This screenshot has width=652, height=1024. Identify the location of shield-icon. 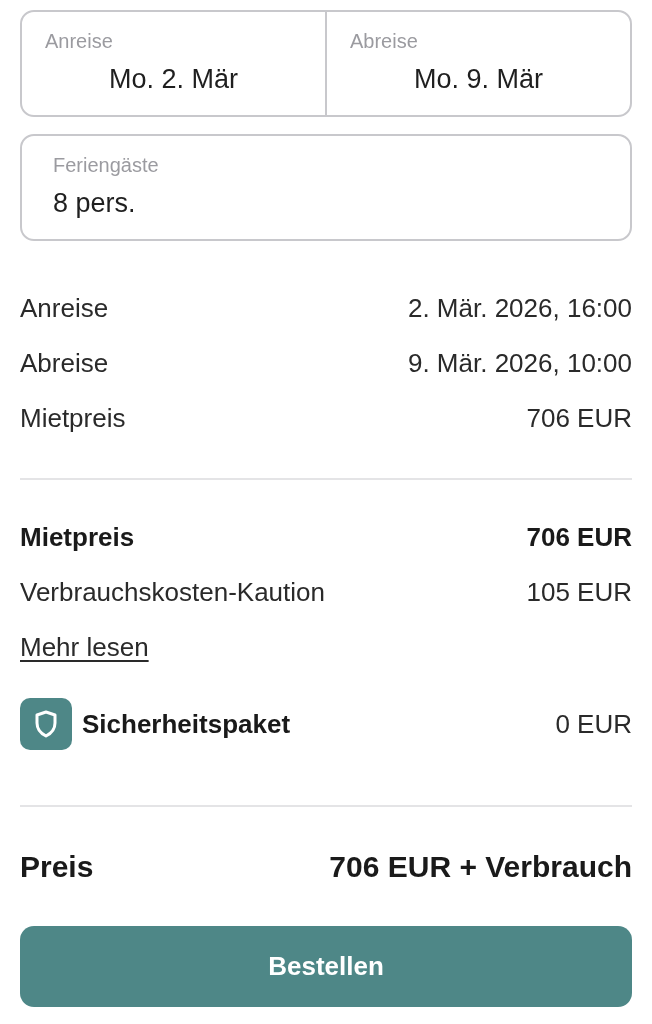
(46, 724).